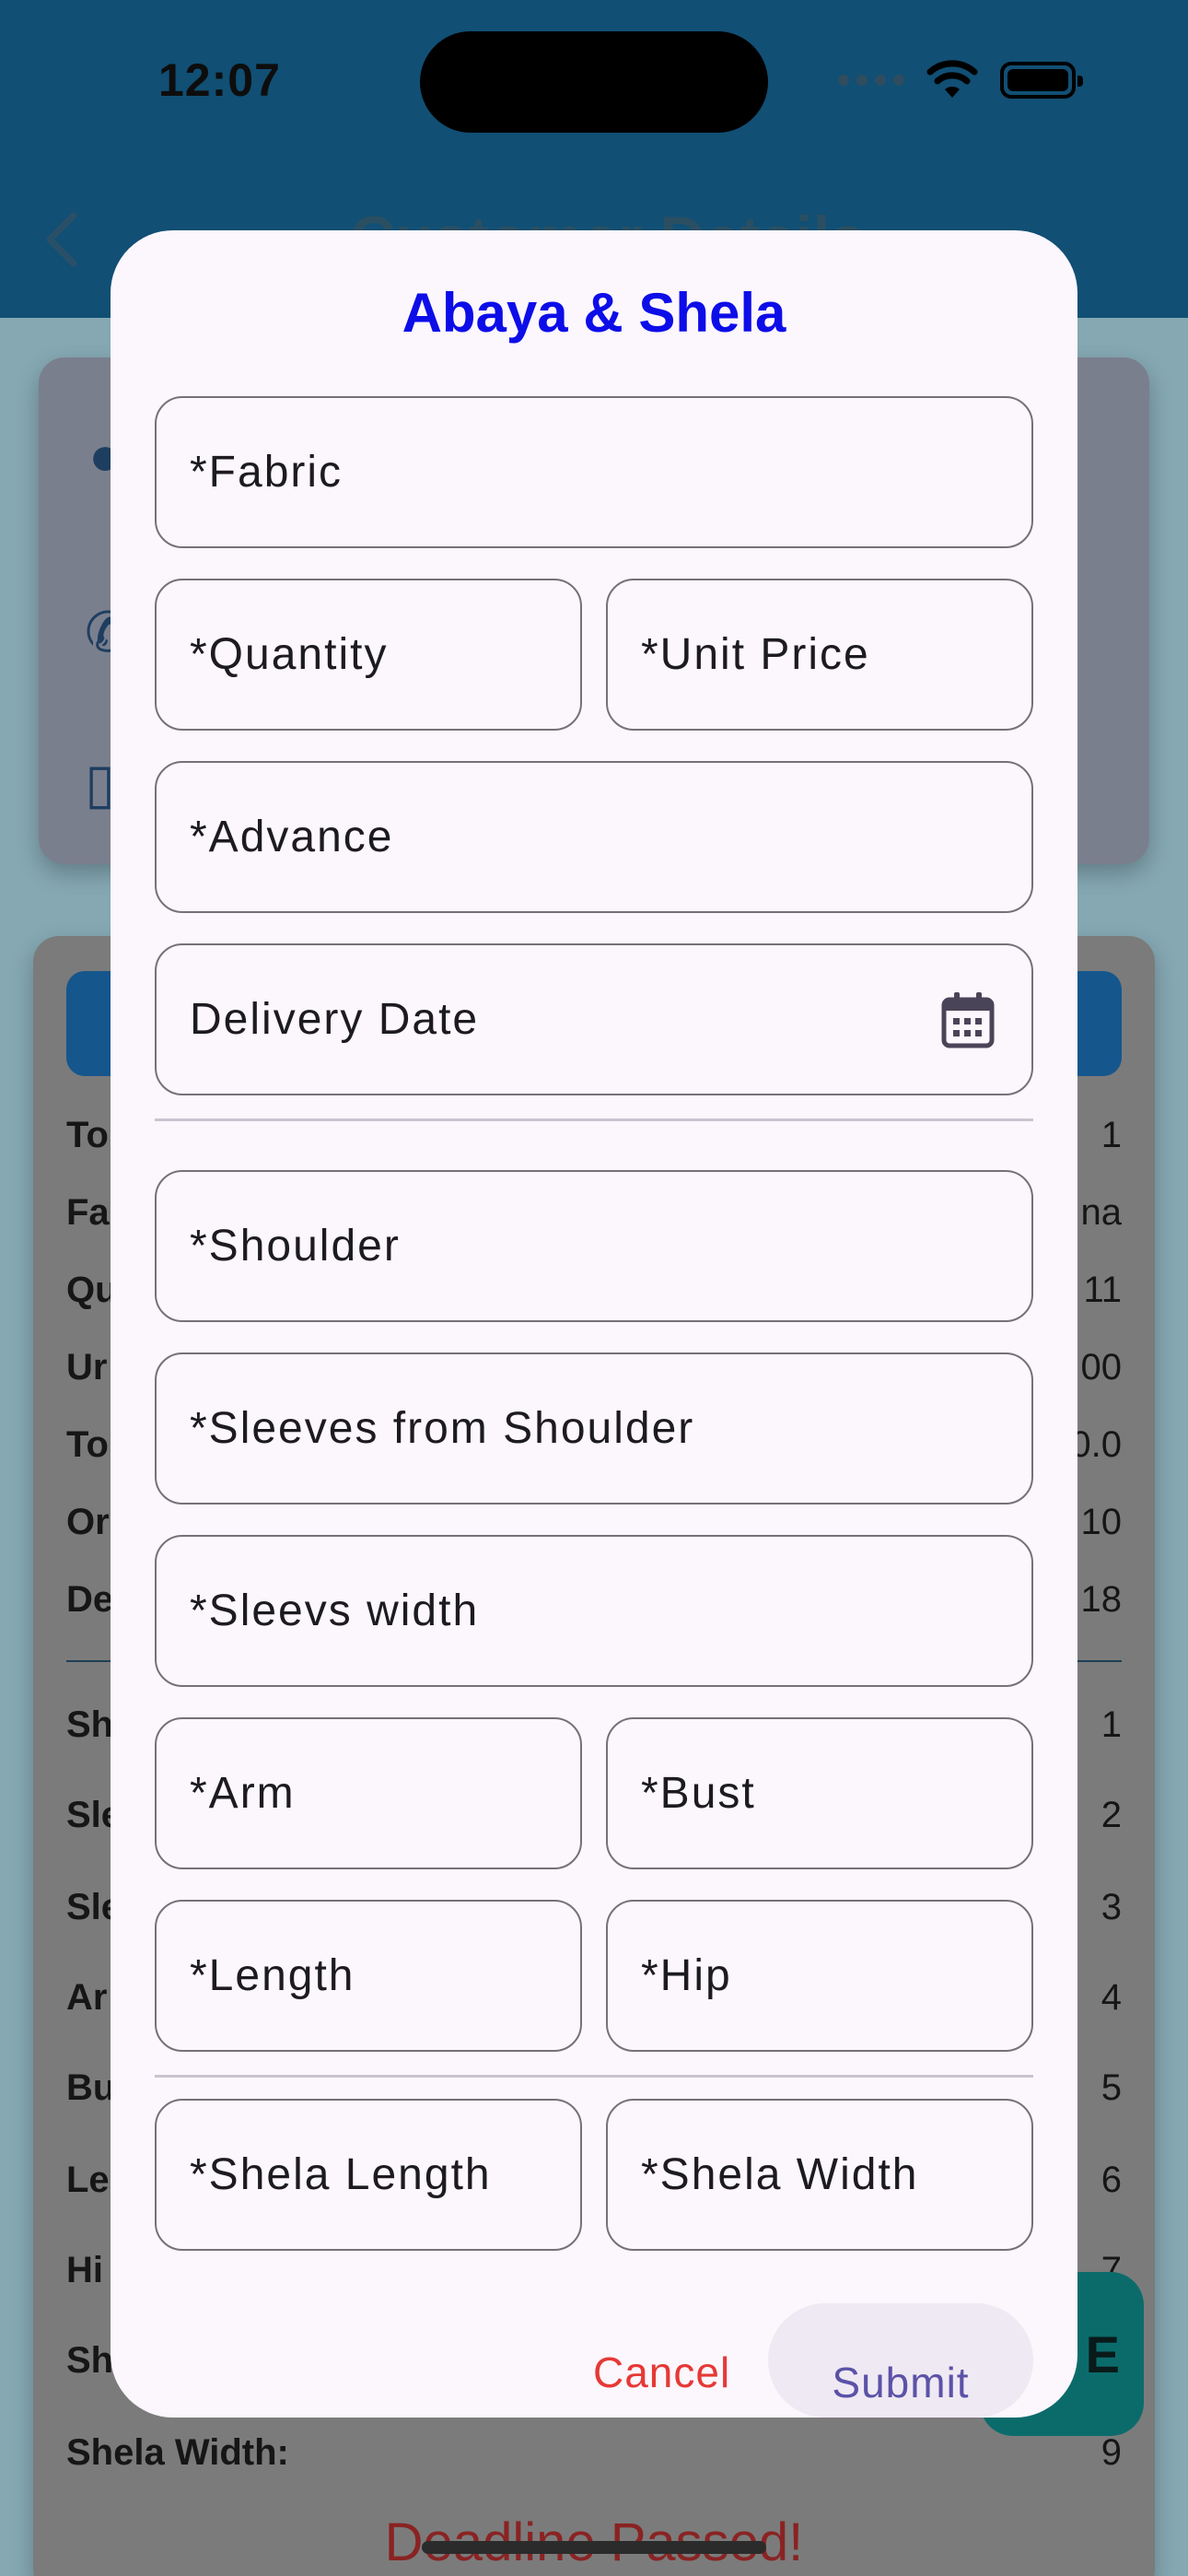  I want to click on measurement-label: Shela Width:, so click(177, 2452).